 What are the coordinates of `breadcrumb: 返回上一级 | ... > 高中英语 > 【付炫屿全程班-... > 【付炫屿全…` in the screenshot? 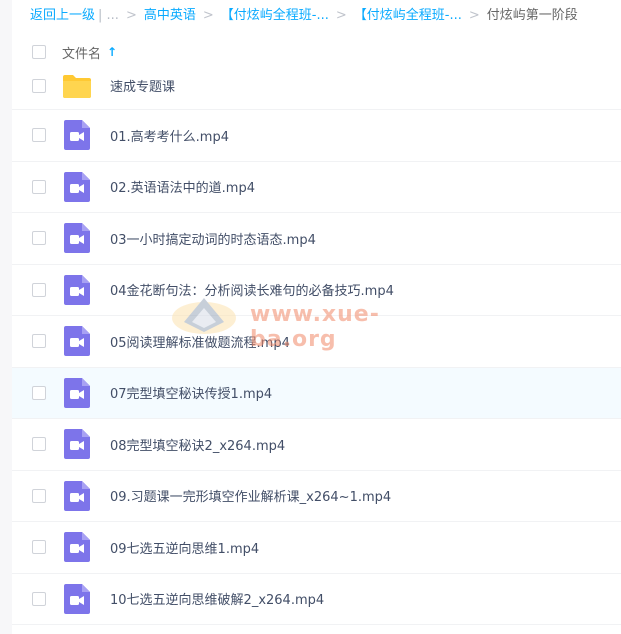 It's located at (304, 16).